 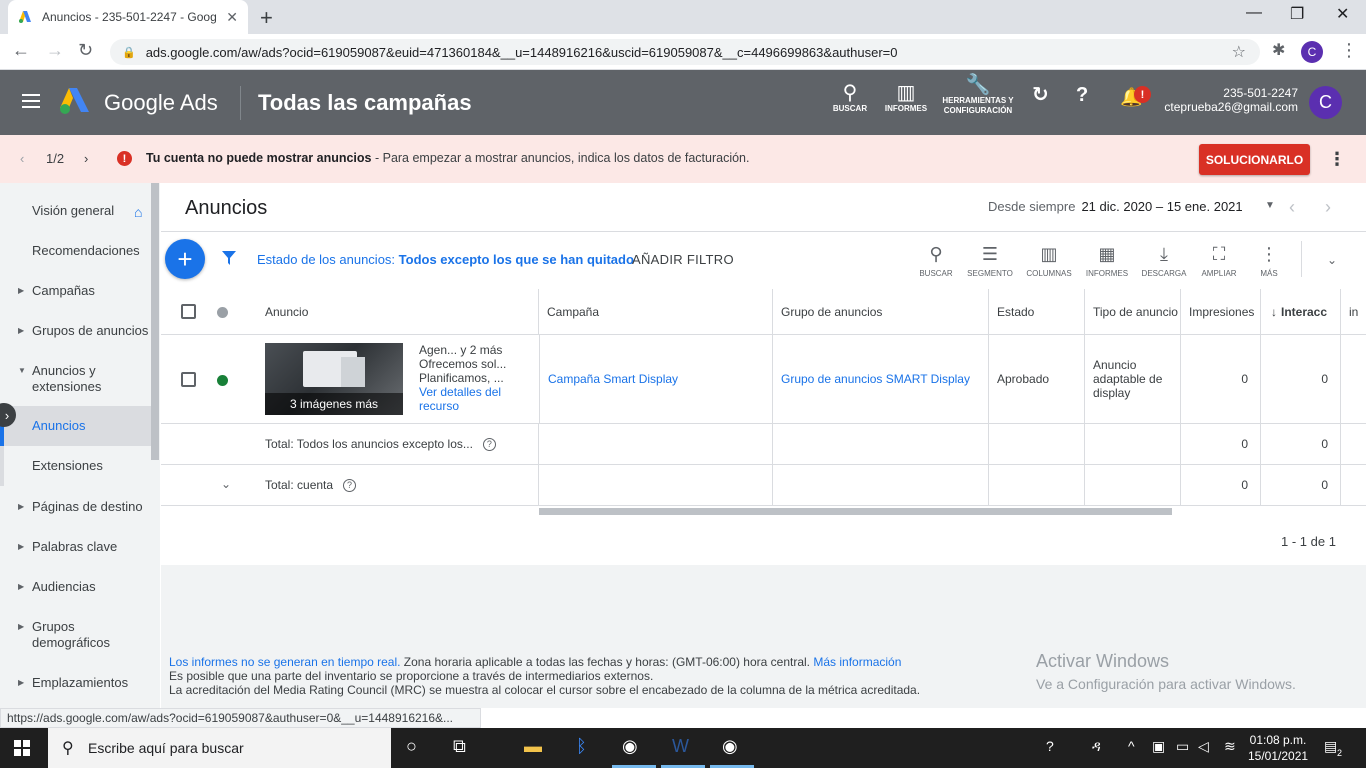 I want to click on row-checkbox, so click(x=188, y=379).